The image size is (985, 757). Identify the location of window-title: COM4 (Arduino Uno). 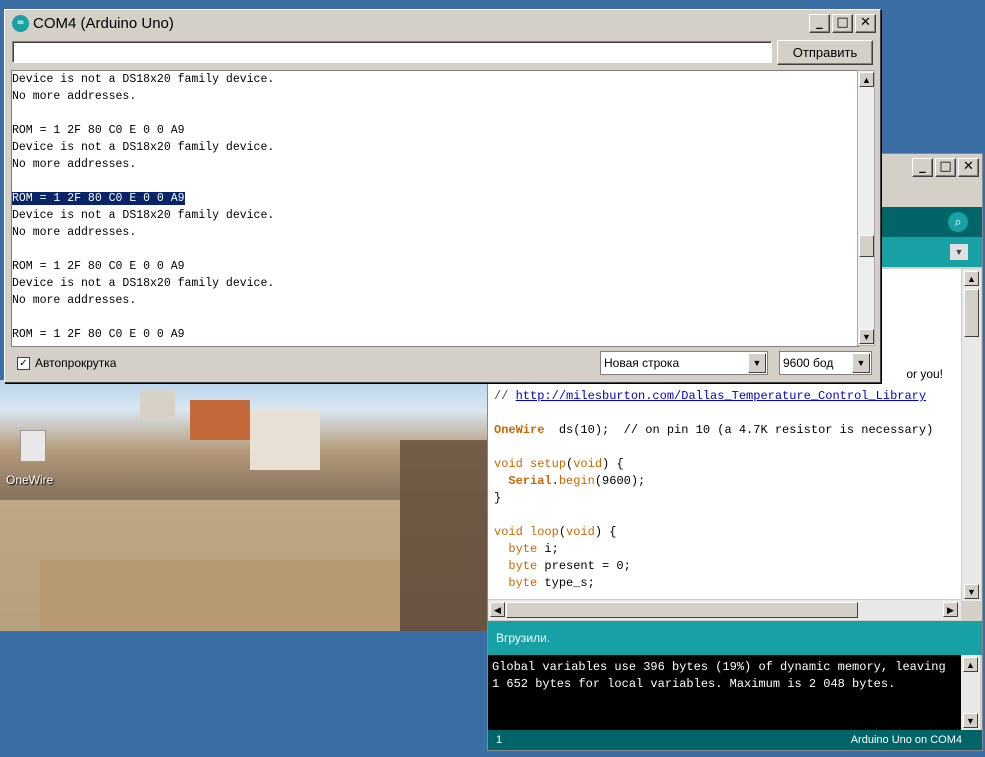
(103, 23).